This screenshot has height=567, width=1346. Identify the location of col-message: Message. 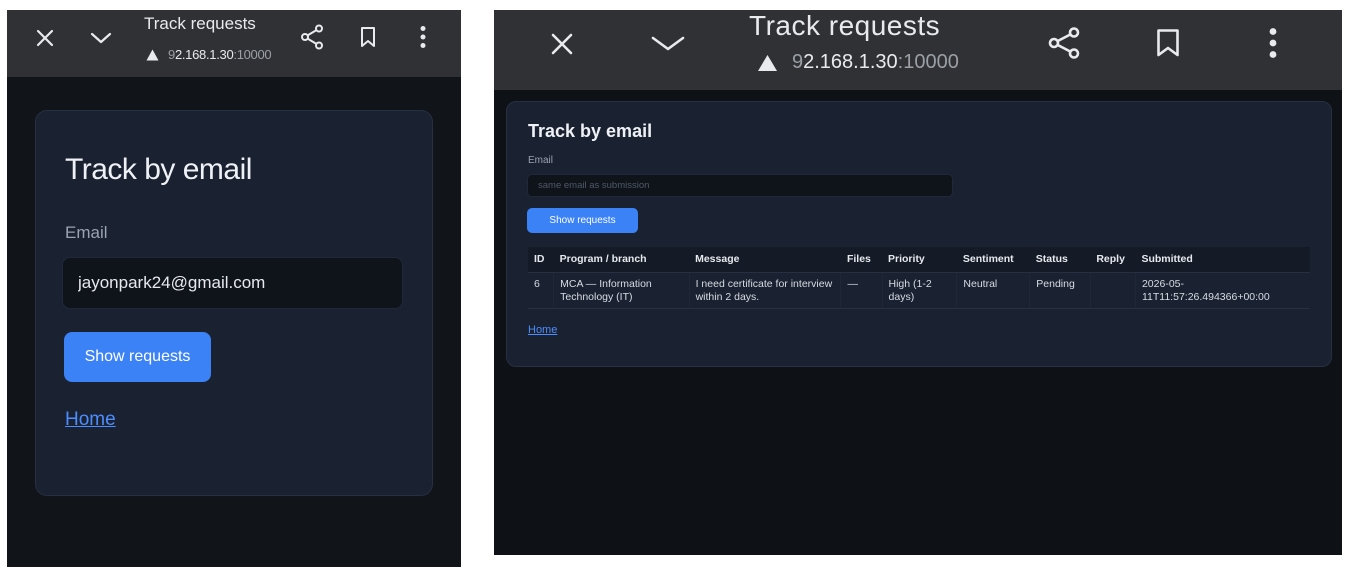
(765, 260).